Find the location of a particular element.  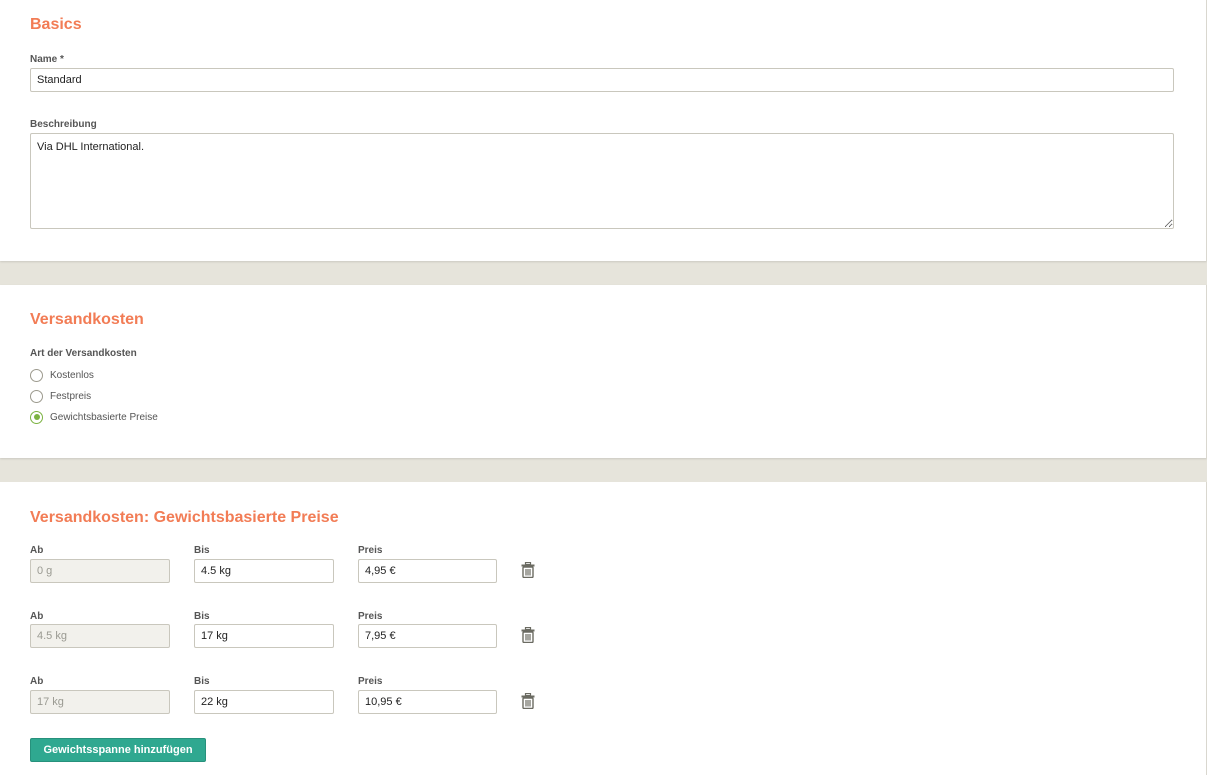

radio-option-kostenlos: Kostenlos is located at coordinates (62, 375).